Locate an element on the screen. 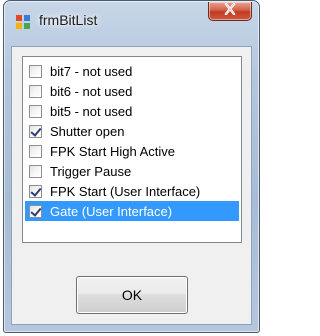  ok-button: OK is located at coordinates (132, 295).